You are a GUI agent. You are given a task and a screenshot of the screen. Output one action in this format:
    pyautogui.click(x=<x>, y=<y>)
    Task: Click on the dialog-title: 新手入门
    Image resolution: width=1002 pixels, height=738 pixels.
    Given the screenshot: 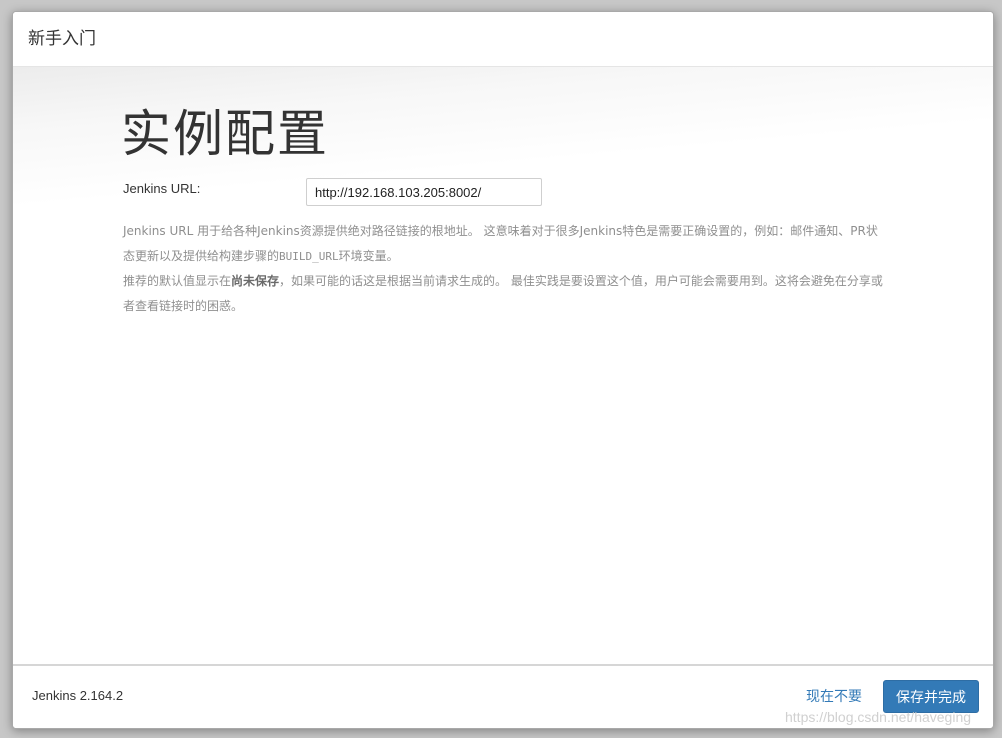 What is the action you would take?
    pyautogui.click(x=62, y=39)
    